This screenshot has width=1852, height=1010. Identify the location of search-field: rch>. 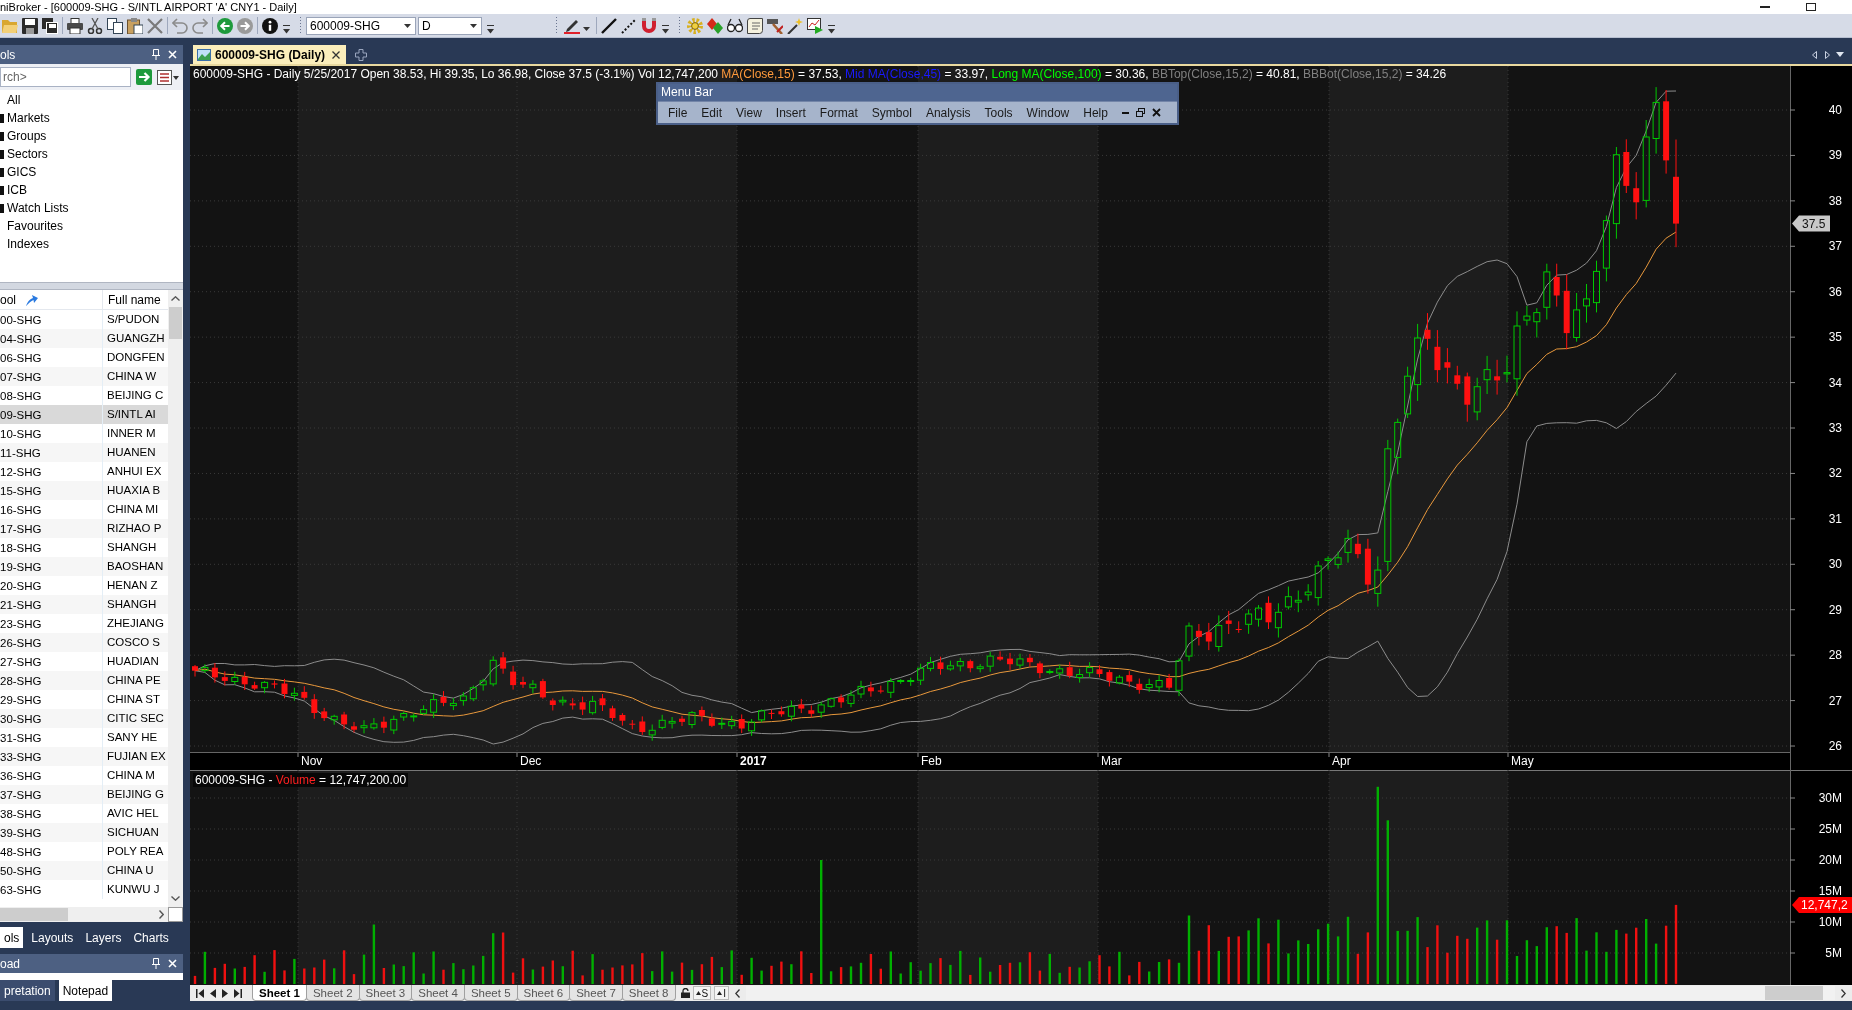
(65, 77).